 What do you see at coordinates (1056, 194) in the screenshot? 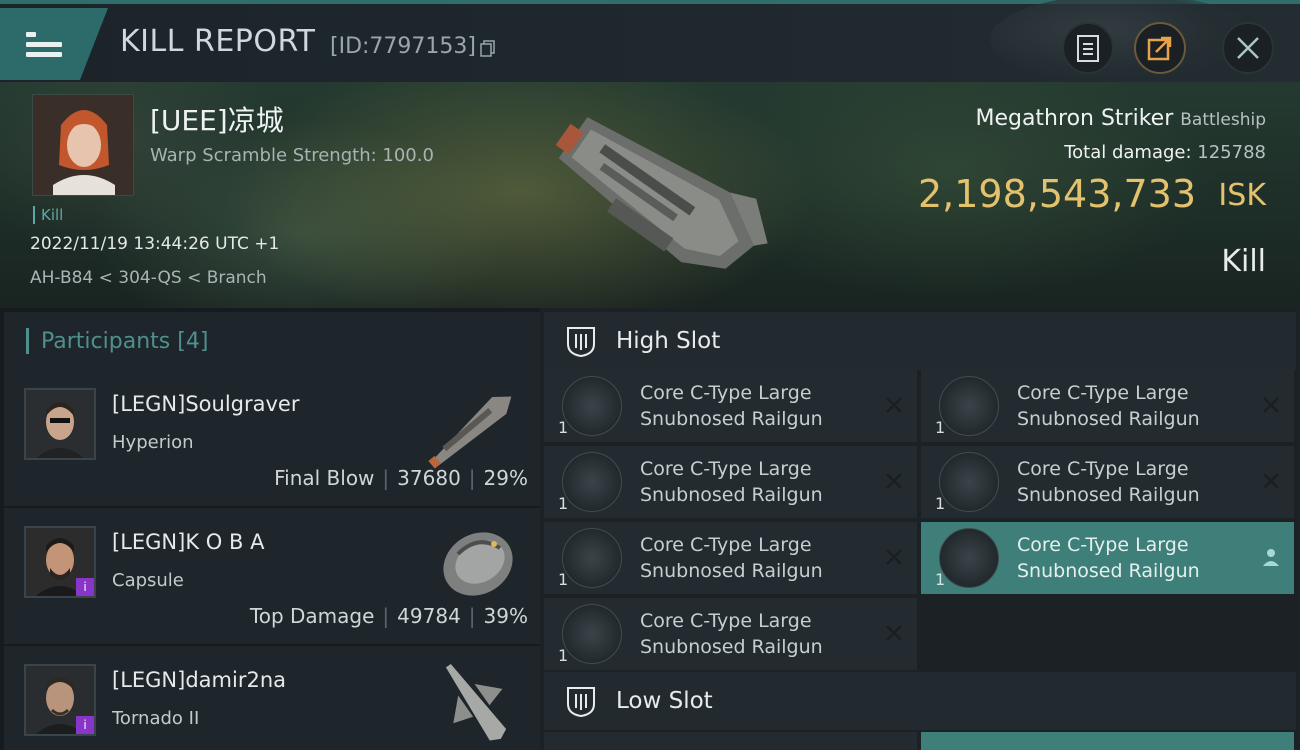
I see `isk-value: 2,198,543,733` at bounding box center [1056, 194].